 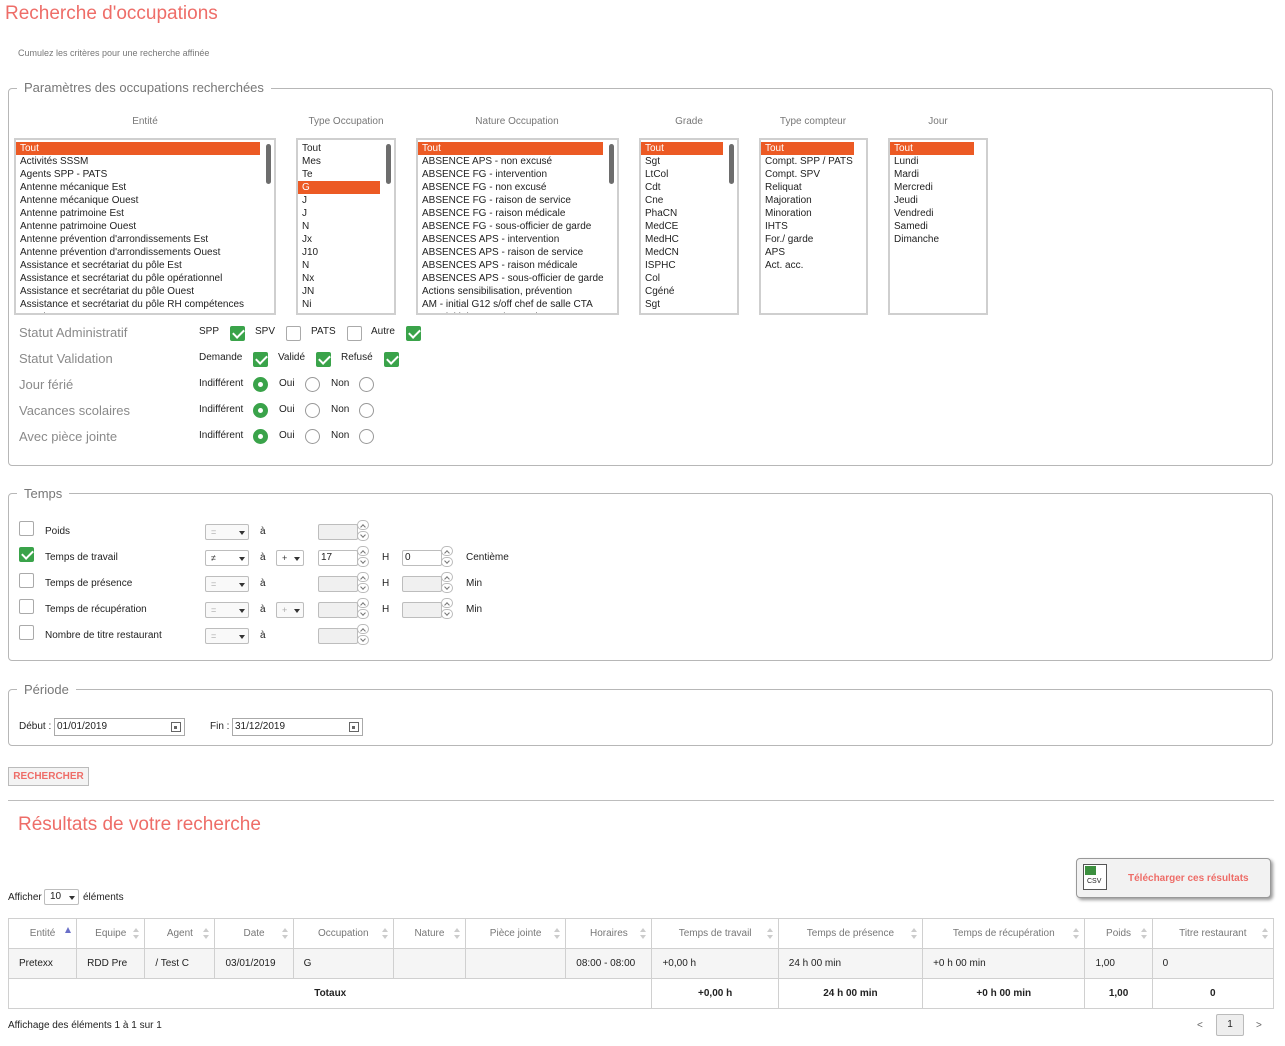 What do you see at coordinates (850, 933) in the screenshot?
I see `column-header: Temps de présence` at bounding box center [850, 933].